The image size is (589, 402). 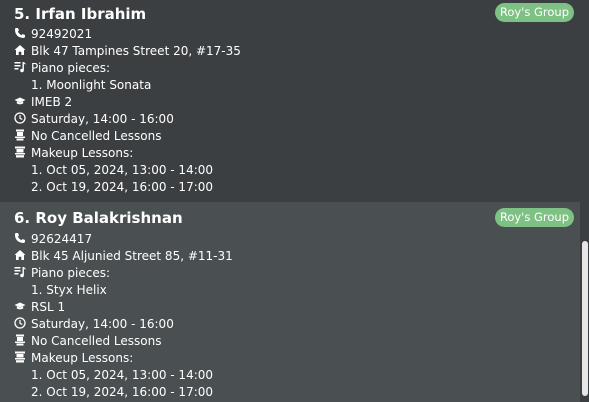 What do you see at coordinates (52, 102) in the screenshot?
I see `grade-text: IMEB 2` at bounding box center [52, 102].